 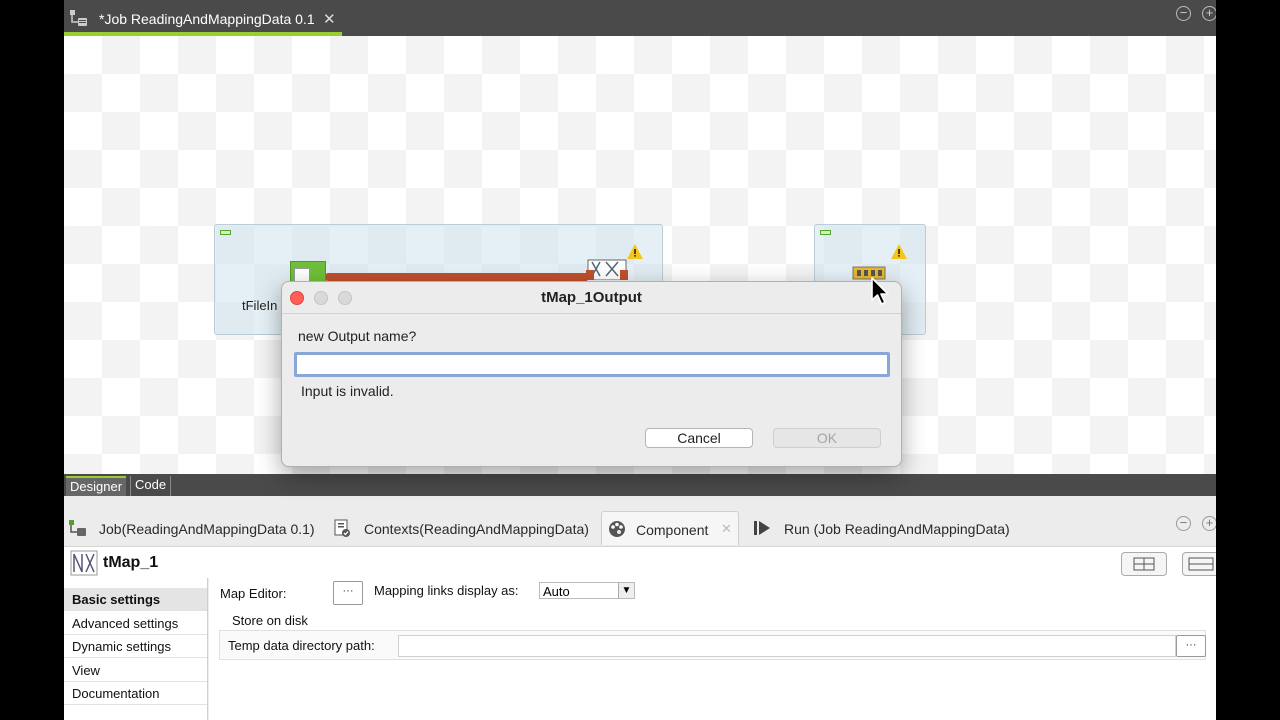 I want to click on editor-tab-bar: *Job ReadingAndMappingData 0.1 ✕ − +, so click(x=640, y=18).